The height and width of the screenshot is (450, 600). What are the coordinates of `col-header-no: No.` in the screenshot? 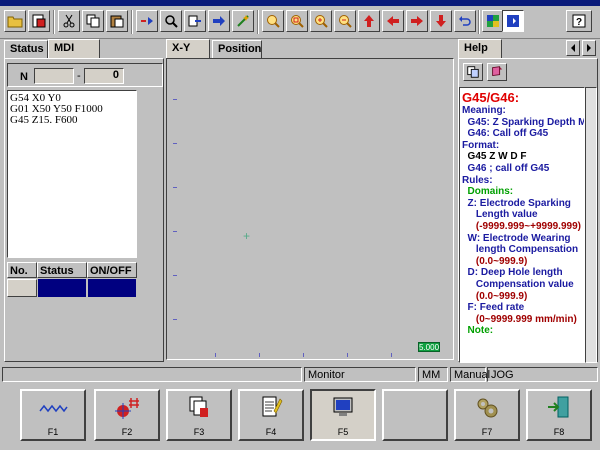 It's located at (22, 270).